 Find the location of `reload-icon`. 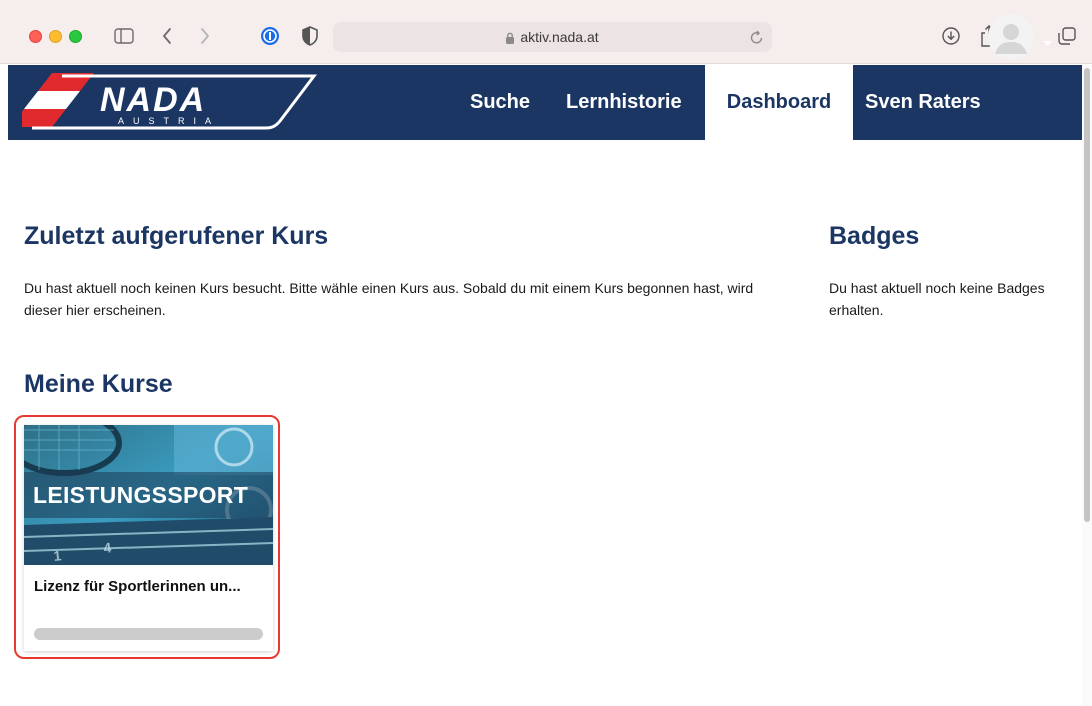

reload-icon is located at coordinates (757, 39).